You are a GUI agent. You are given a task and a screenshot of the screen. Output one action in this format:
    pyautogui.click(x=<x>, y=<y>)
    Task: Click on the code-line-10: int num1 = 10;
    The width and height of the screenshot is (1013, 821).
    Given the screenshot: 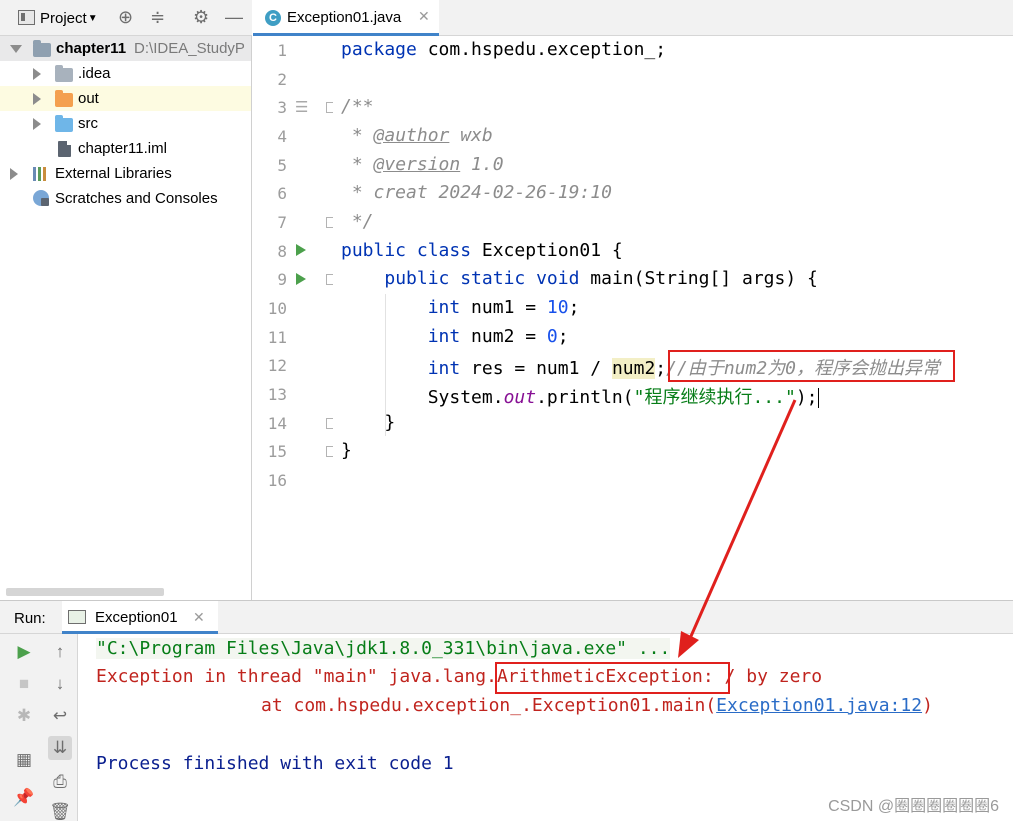 What is the action you would take?
    pyautogui.click(x=460, y=307)
    